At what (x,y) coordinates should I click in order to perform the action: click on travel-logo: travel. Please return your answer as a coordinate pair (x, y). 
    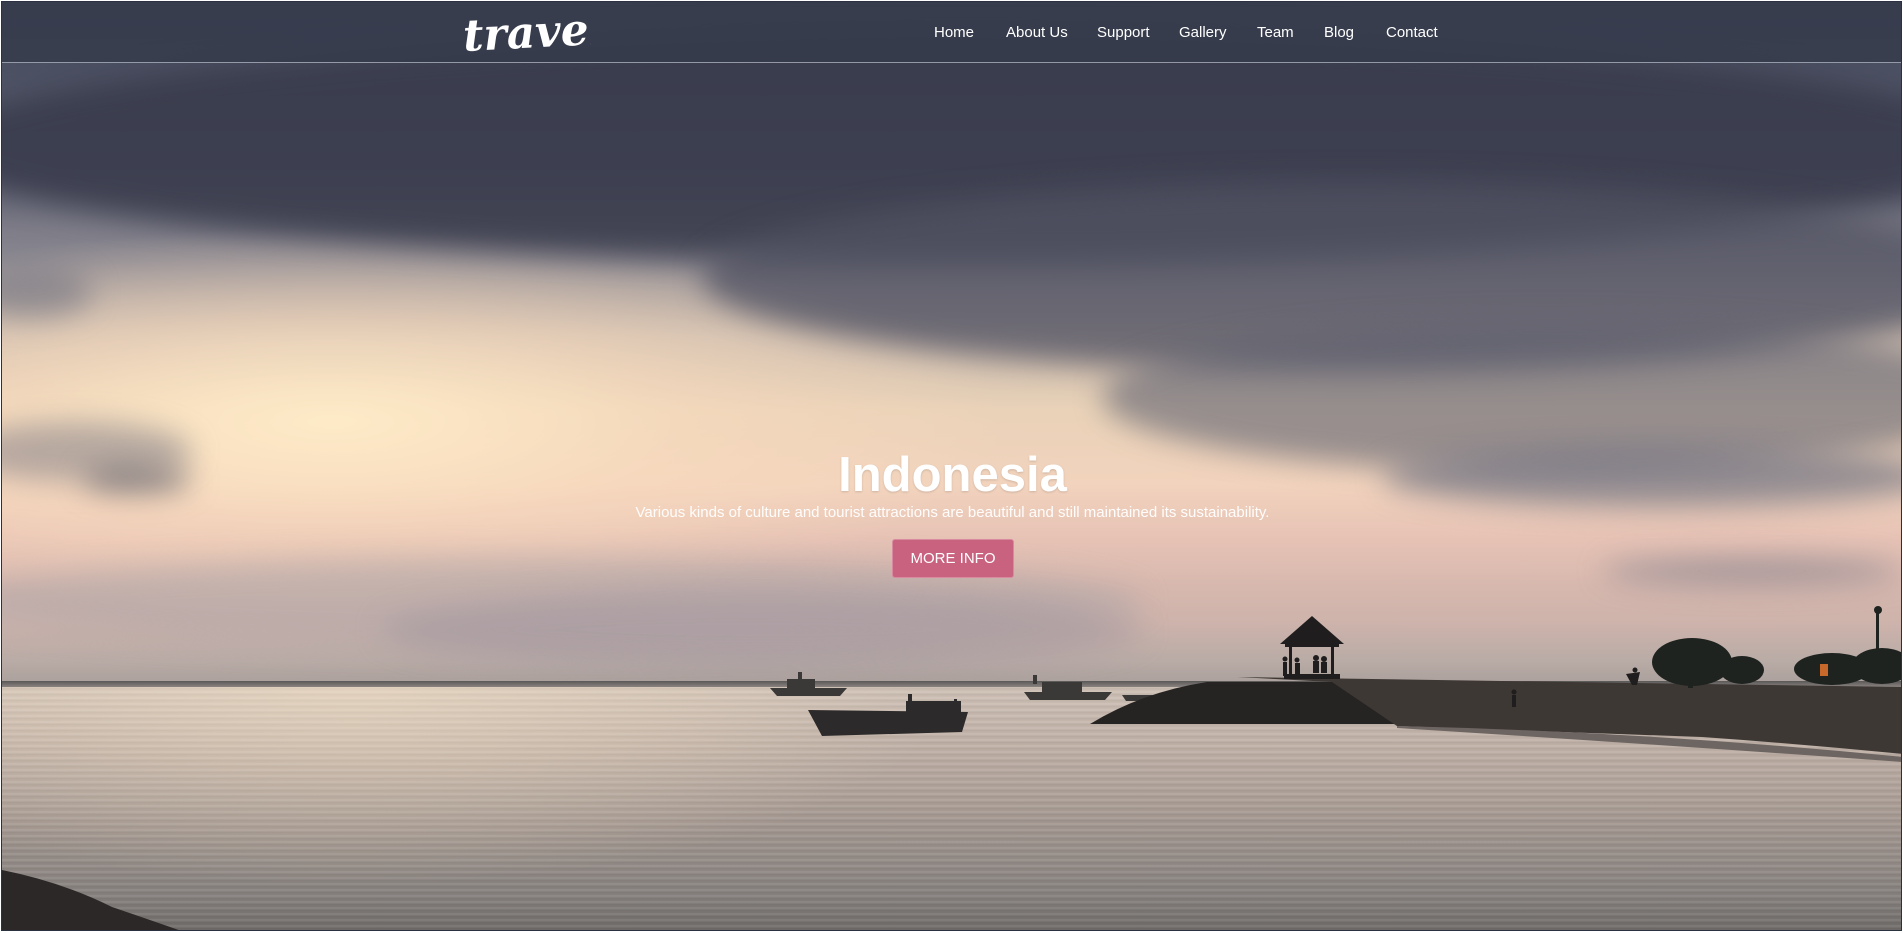
    Looking at the image, I should click on (526, 31).